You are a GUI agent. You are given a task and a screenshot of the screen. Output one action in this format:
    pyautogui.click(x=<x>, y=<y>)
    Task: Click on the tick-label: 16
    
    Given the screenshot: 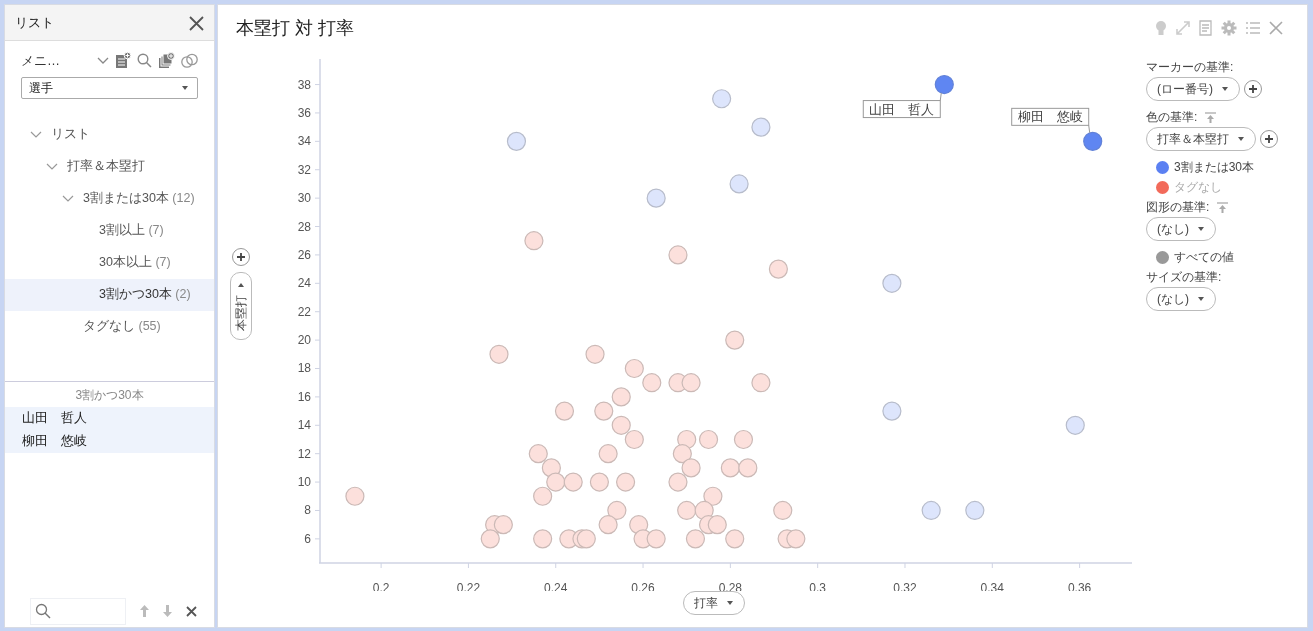 What is the action you would take?
    pyautogui.click(x=304, y=396)
    